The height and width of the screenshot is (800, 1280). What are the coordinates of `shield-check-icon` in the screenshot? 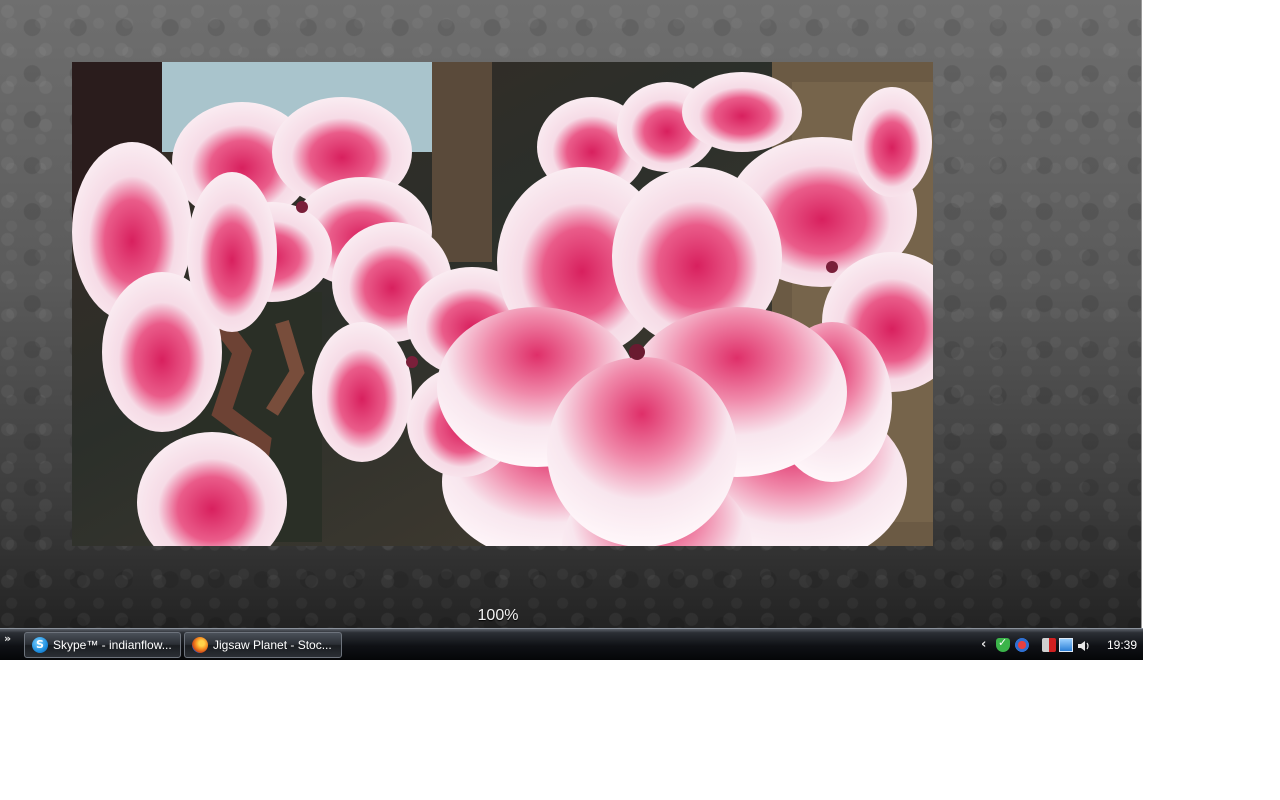 It's located at (1003, 644).